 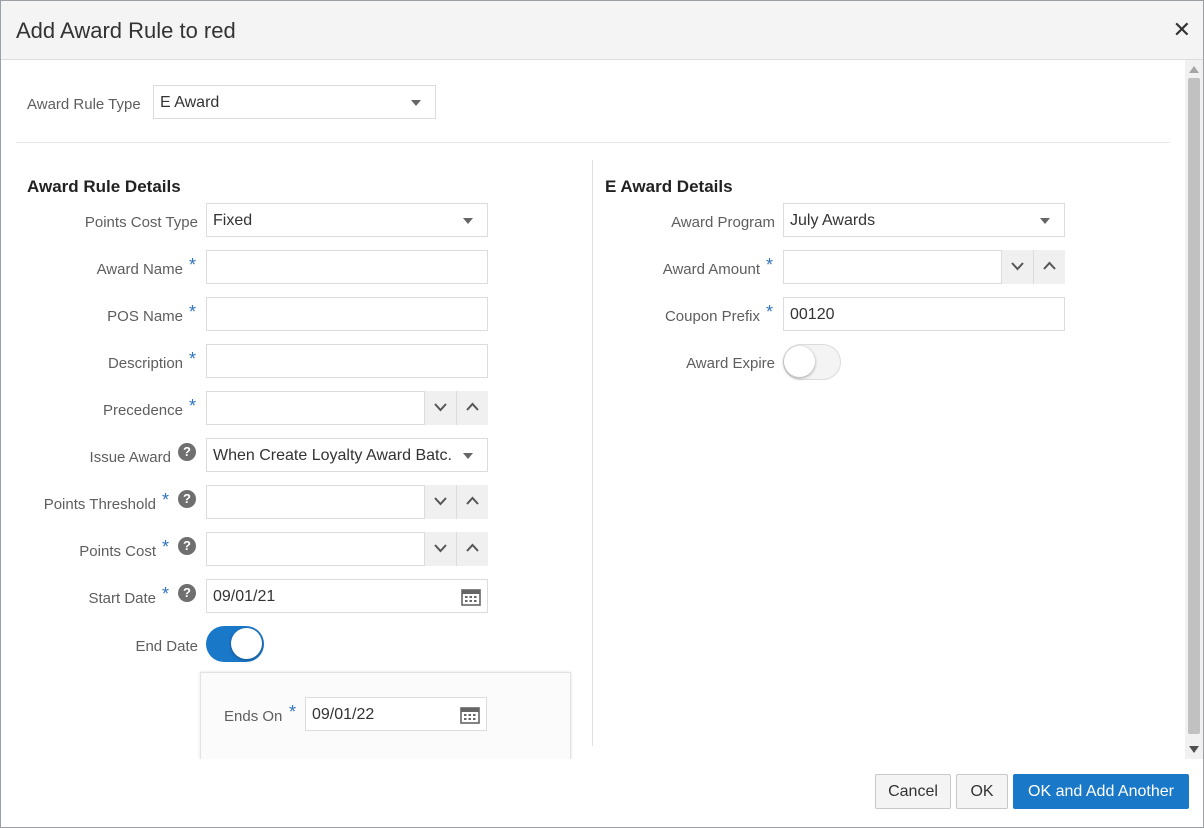 I want to click on end-date-toggle, so click(x=235, y=644).